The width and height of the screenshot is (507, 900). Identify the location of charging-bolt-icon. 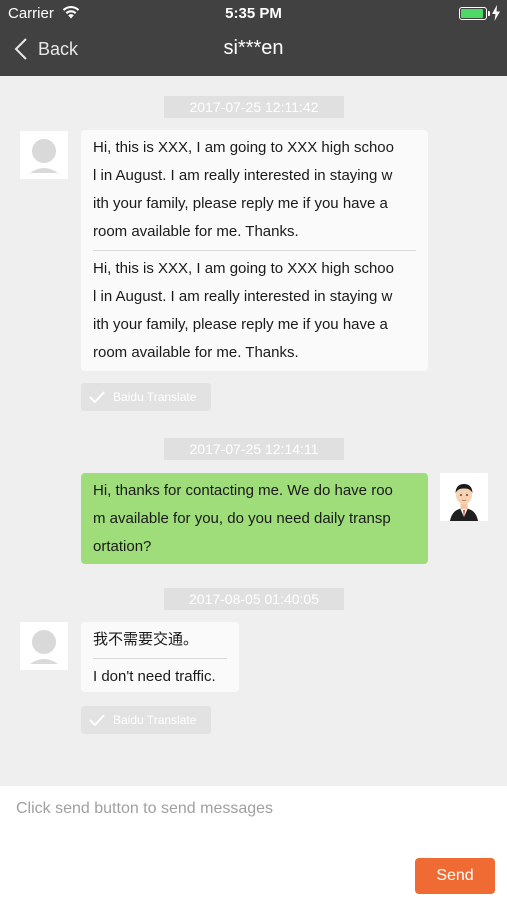
(496, 13).